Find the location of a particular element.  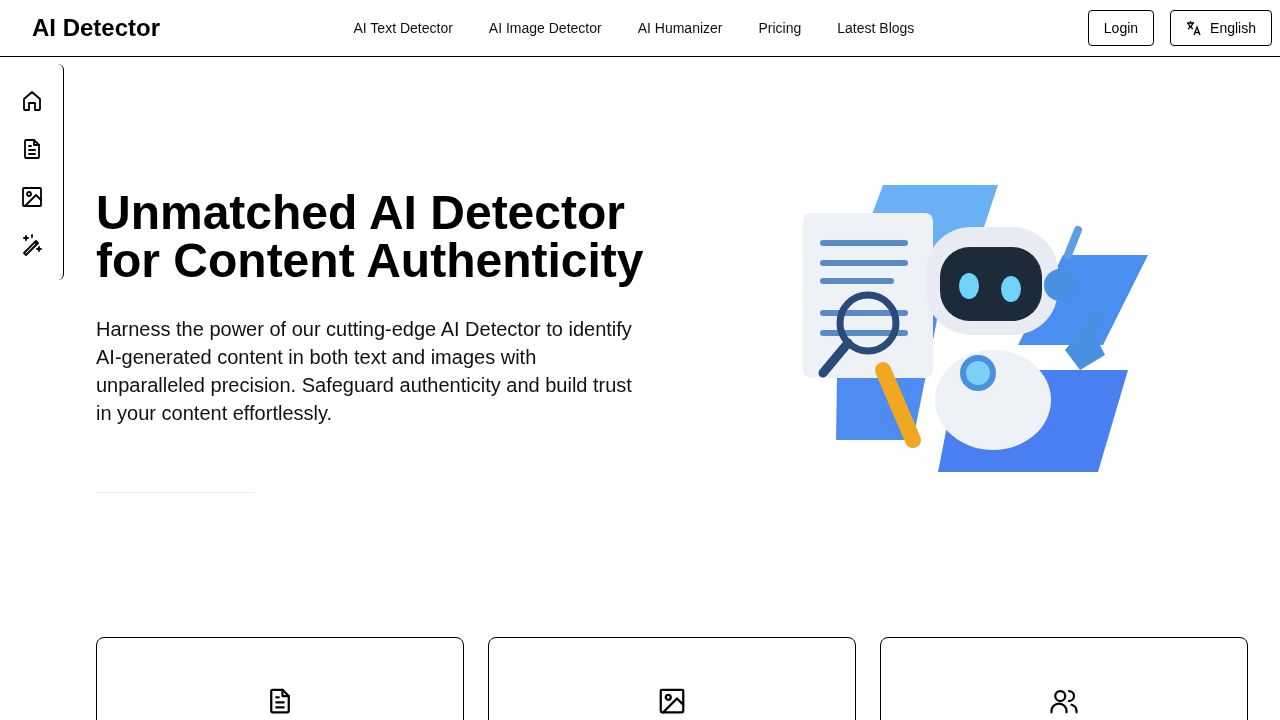

hero-description: Harness the power of our cutting-edge AI Detector to identify AI-generated content in both text and images with unparalleled precision. Safeguard authenticity and build trust in your content effortlessly. is located at coordinates (364, 371).